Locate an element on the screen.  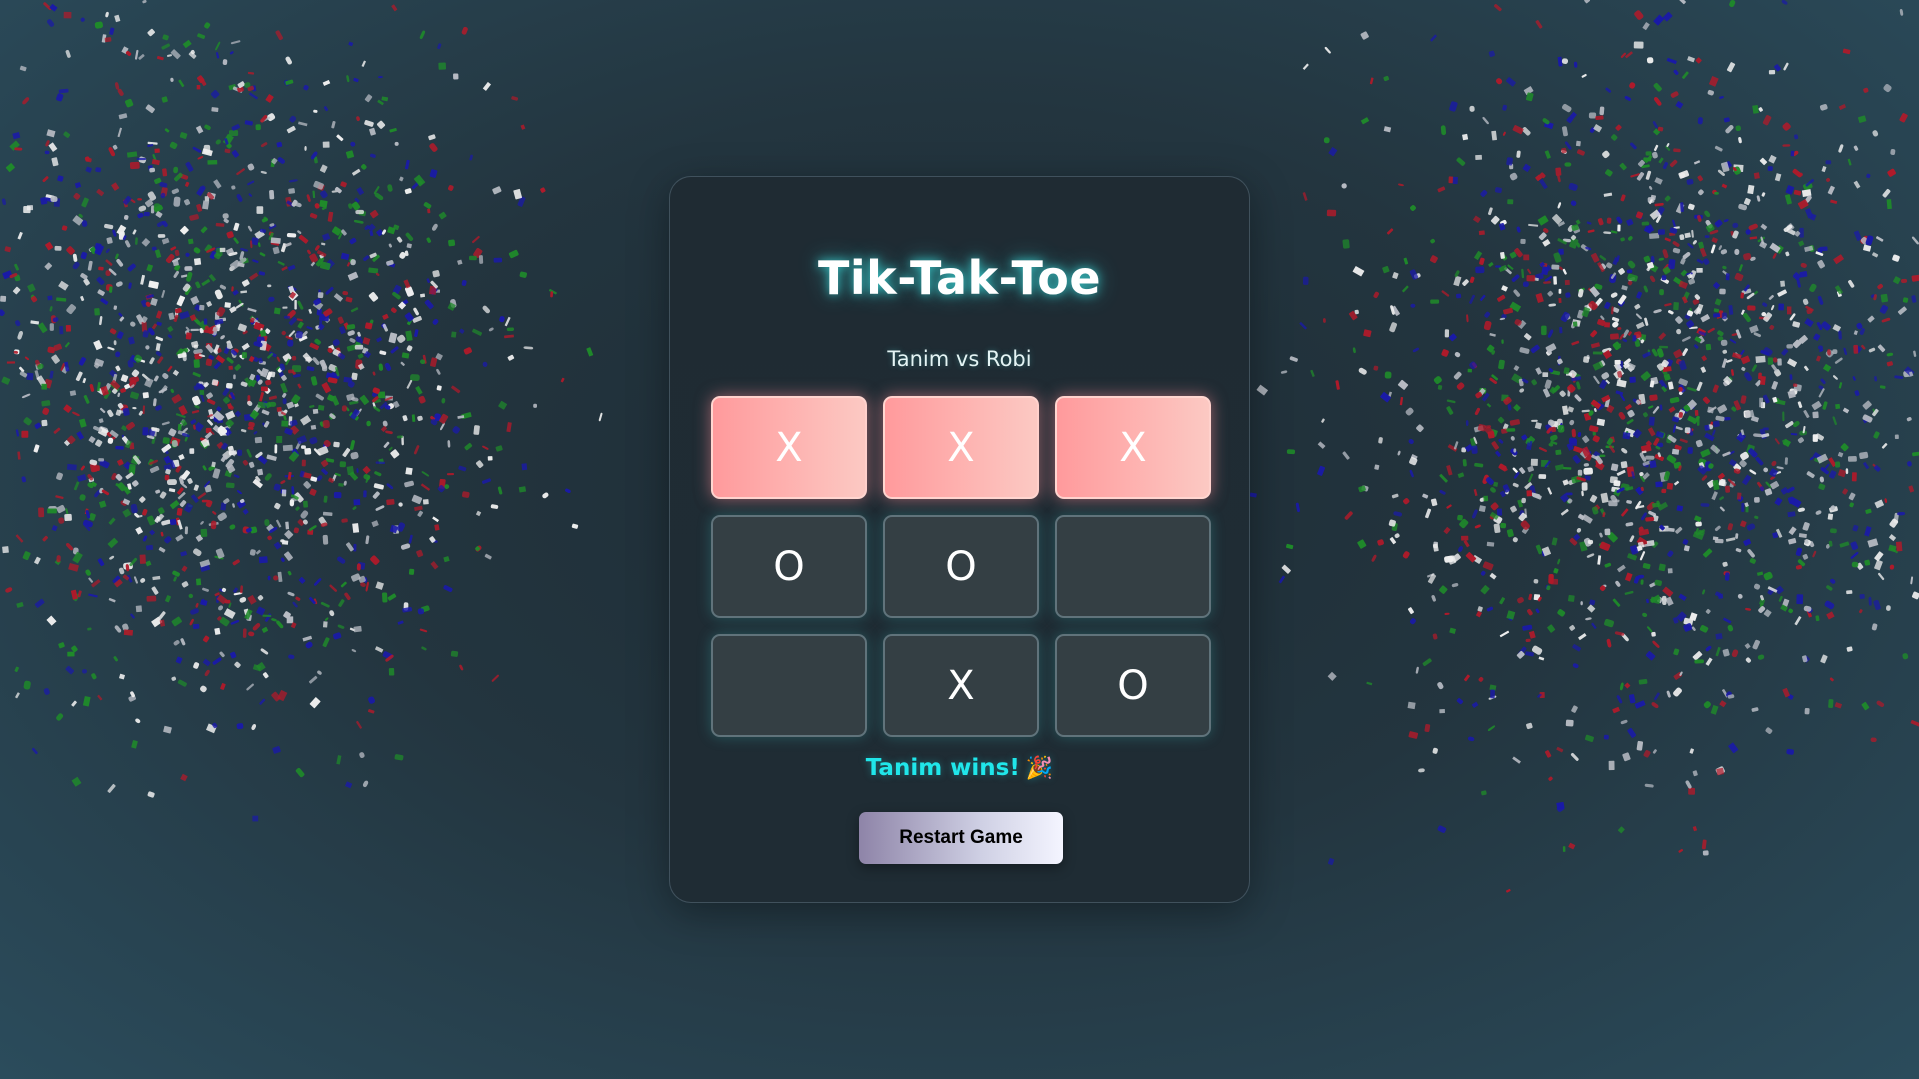
board-cell-8: X is located at coordinates (961, 685).